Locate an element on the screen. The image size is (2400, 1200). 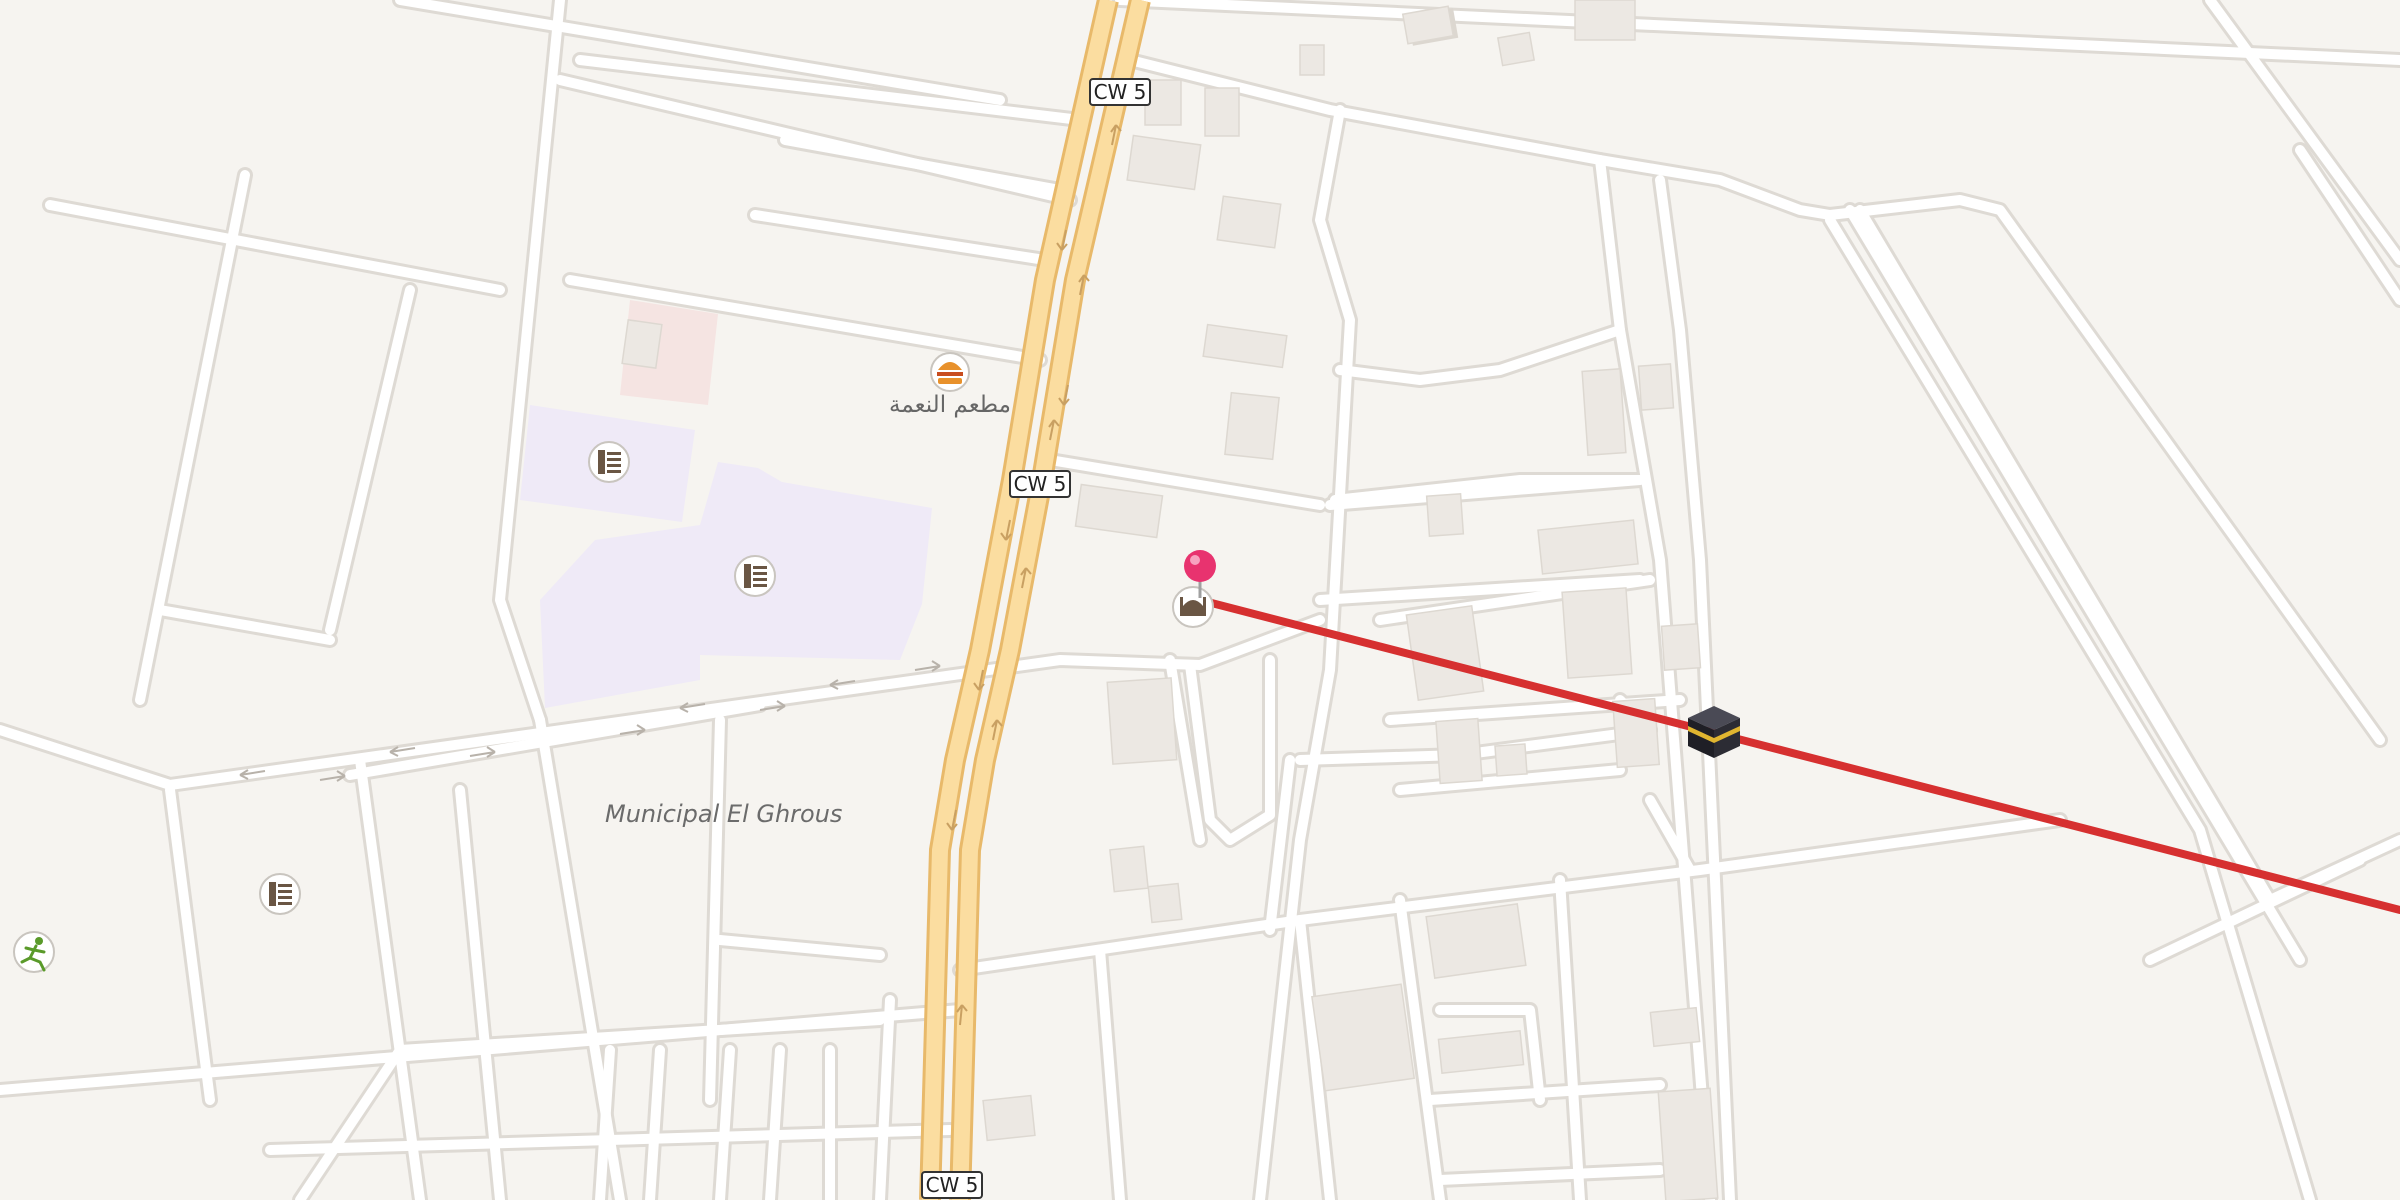
sports-icon is located at coordinates (34, 952).